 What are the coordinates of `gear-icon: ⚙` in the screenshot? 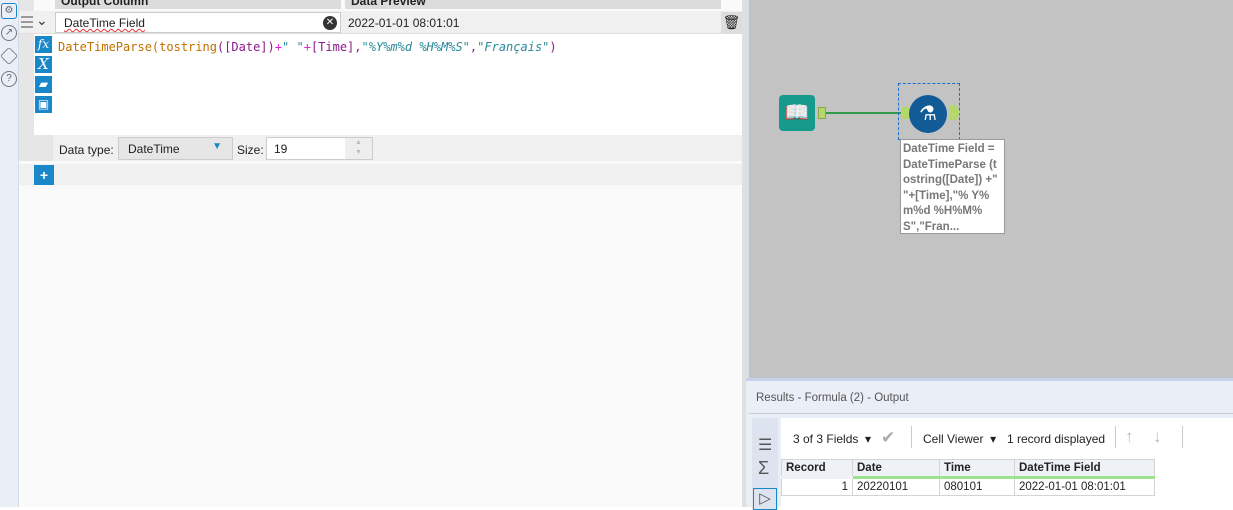 It's located at (9, 11).